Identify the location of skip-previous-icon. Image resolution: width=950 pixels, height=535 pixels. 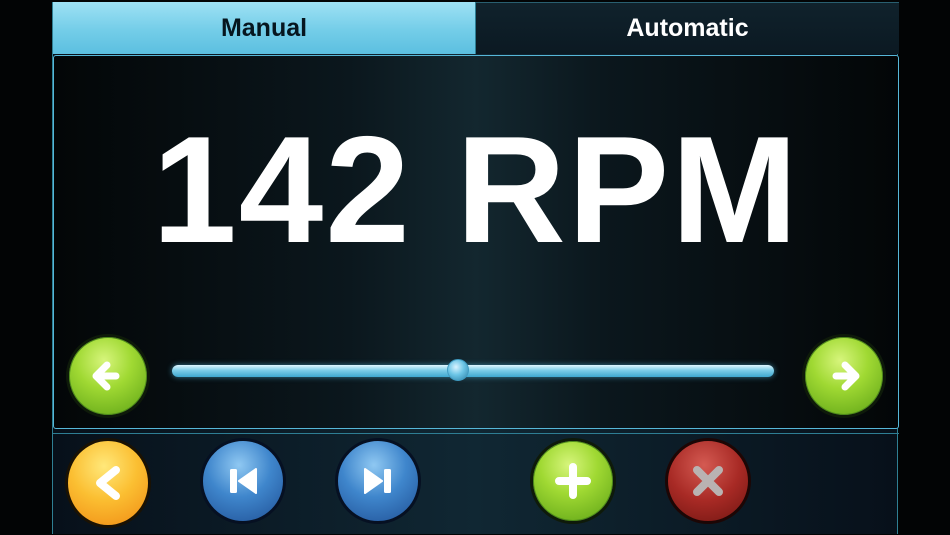
(243, 481).